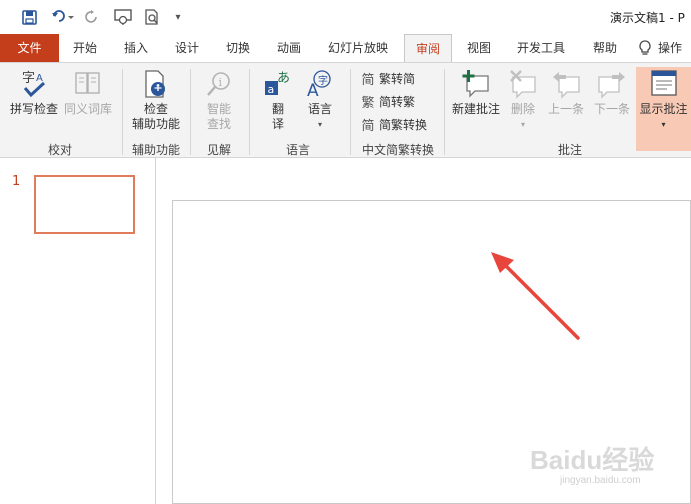  What do you see at coordinates (600, 480) in the screenshot?
I see `watermark-url: jingyan.baidu.com` at bounding box center [600, 480].